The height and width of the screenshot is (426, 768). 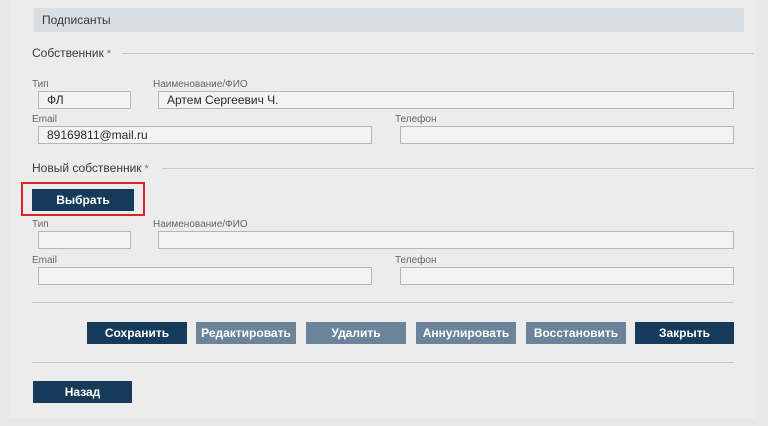 I want to click on owner-group-line, so click(x=438, y=53).